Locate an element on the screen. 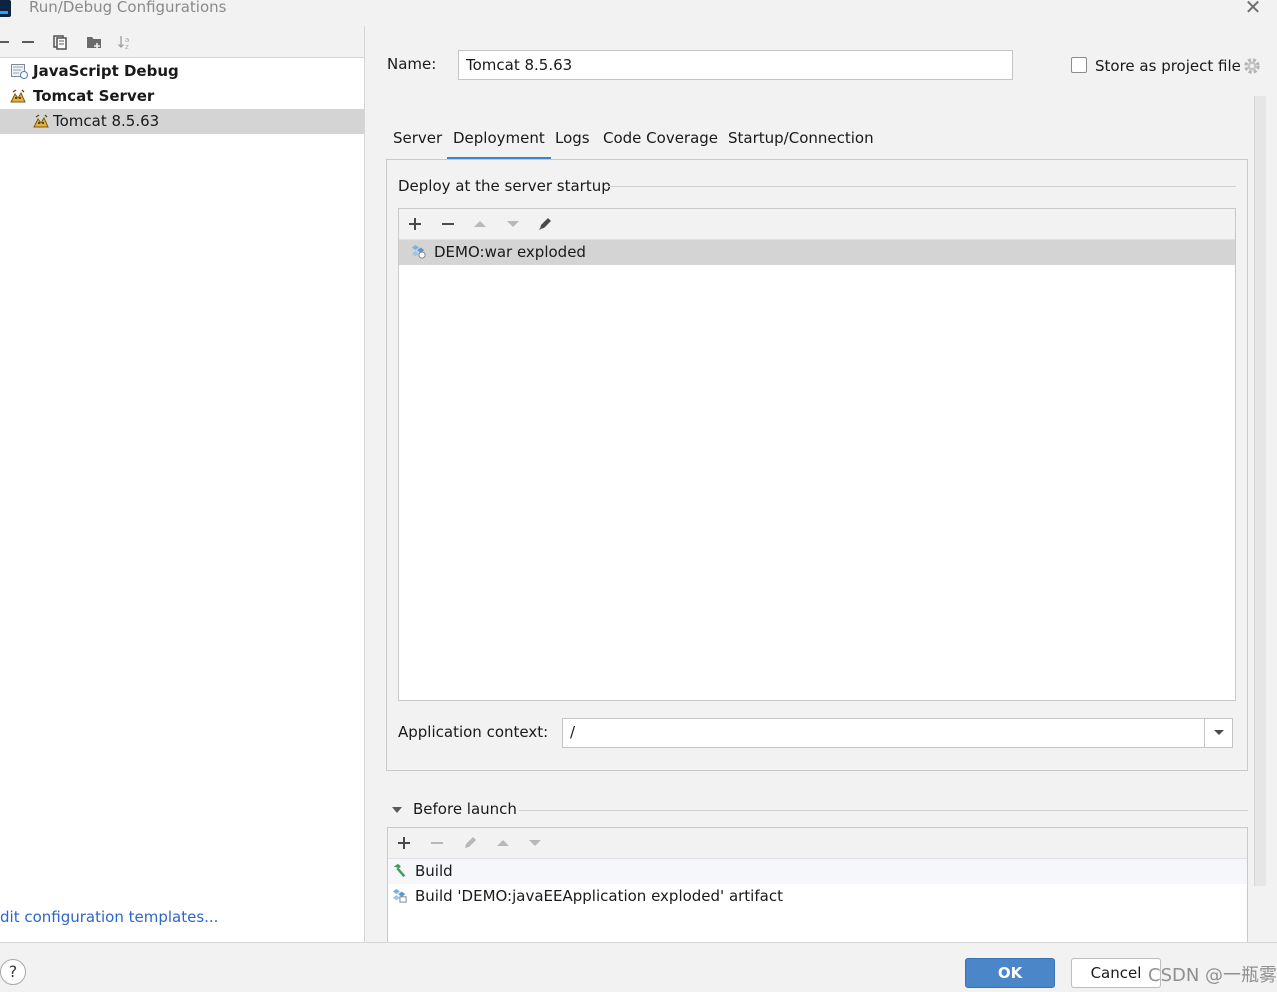 The image size is (1277, 992). dialog-button-bar: ? OK Cancel CSDN @一瓶雾汽水 is located at coordinates (638, 967).